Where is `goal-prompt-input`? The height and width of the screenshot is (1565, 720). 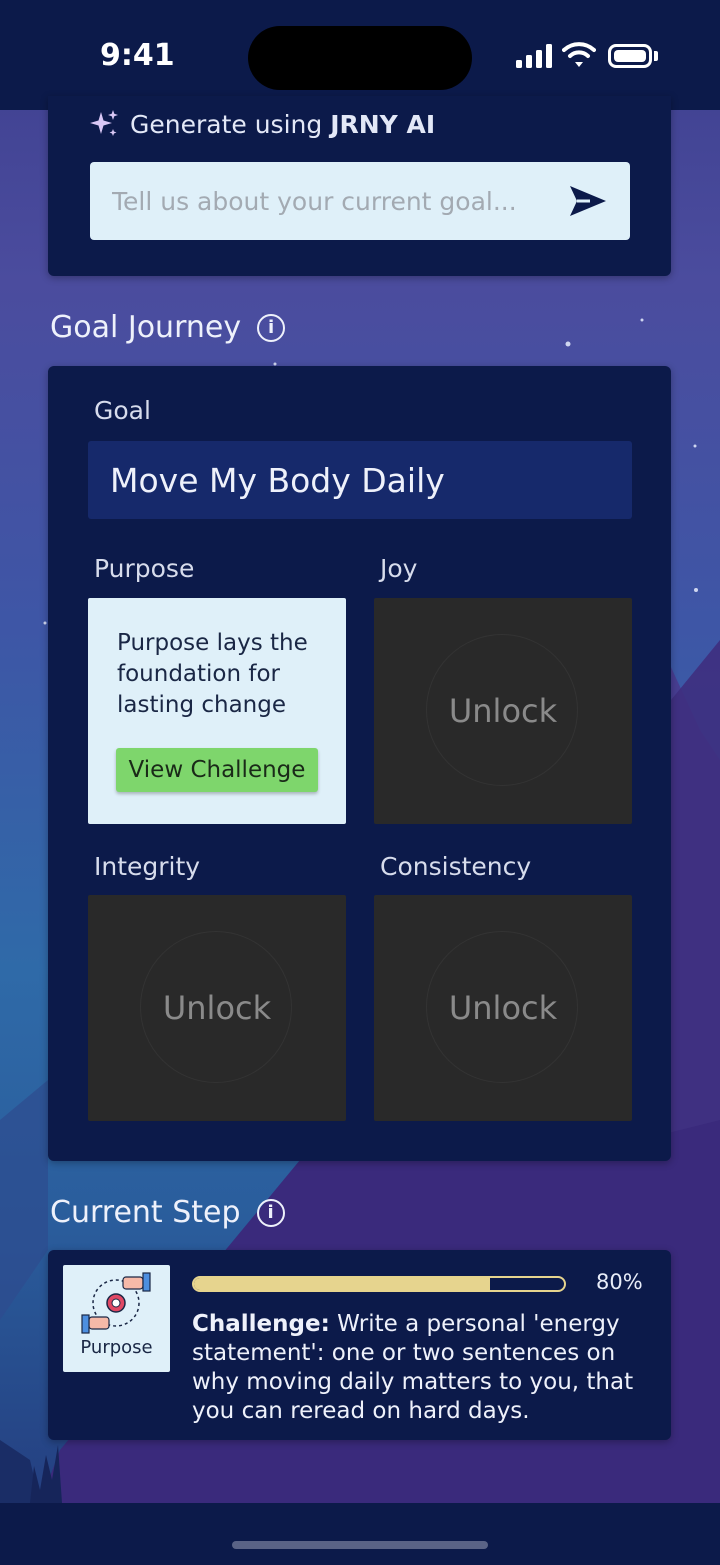
goal-prompt-input is located at coordinates (360, 201).